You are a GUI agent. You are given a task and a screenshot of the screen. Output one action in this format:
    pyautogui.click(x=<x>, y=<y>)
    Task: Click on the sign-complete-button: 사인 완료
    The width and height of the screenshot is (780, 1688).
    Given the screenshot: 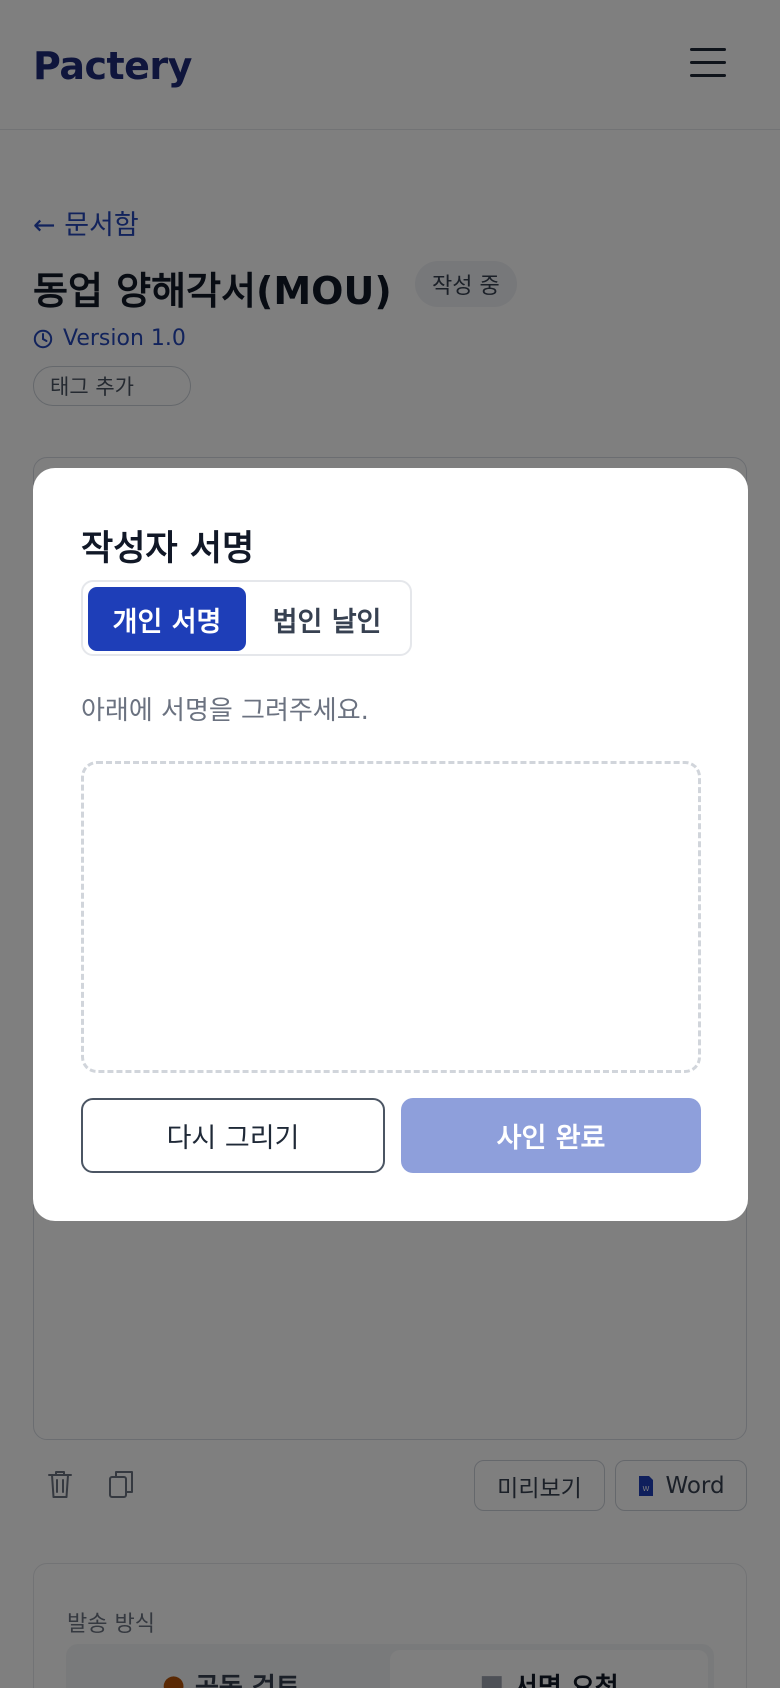 What is the action you would take?
    pyautogui.click(x=551, y=1135)
    